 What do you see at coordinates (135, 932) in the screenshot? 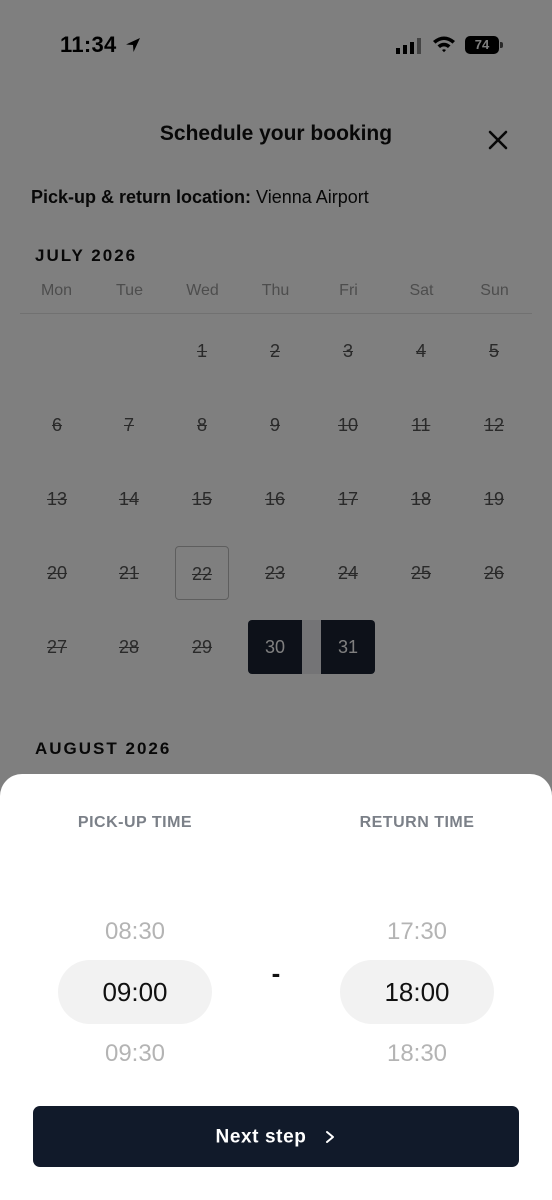
I see `pickup-time-option-prev: 08:30` at bounding box center [135, 932].